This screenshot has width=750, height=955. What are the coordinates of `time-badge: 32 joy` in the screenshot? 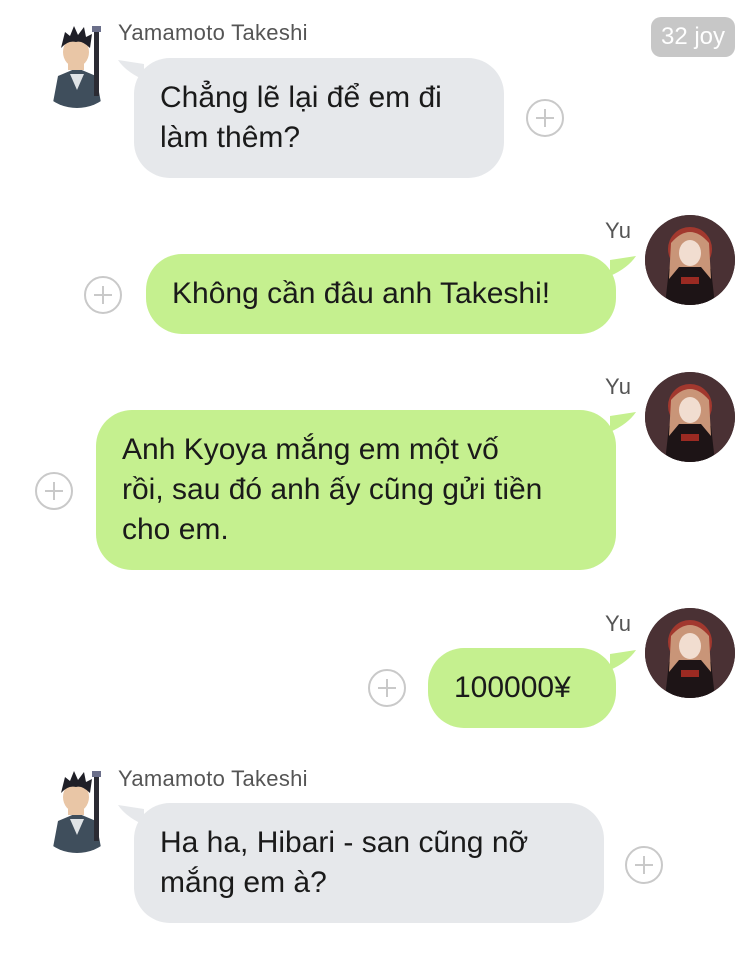 It's located at (693, 37).